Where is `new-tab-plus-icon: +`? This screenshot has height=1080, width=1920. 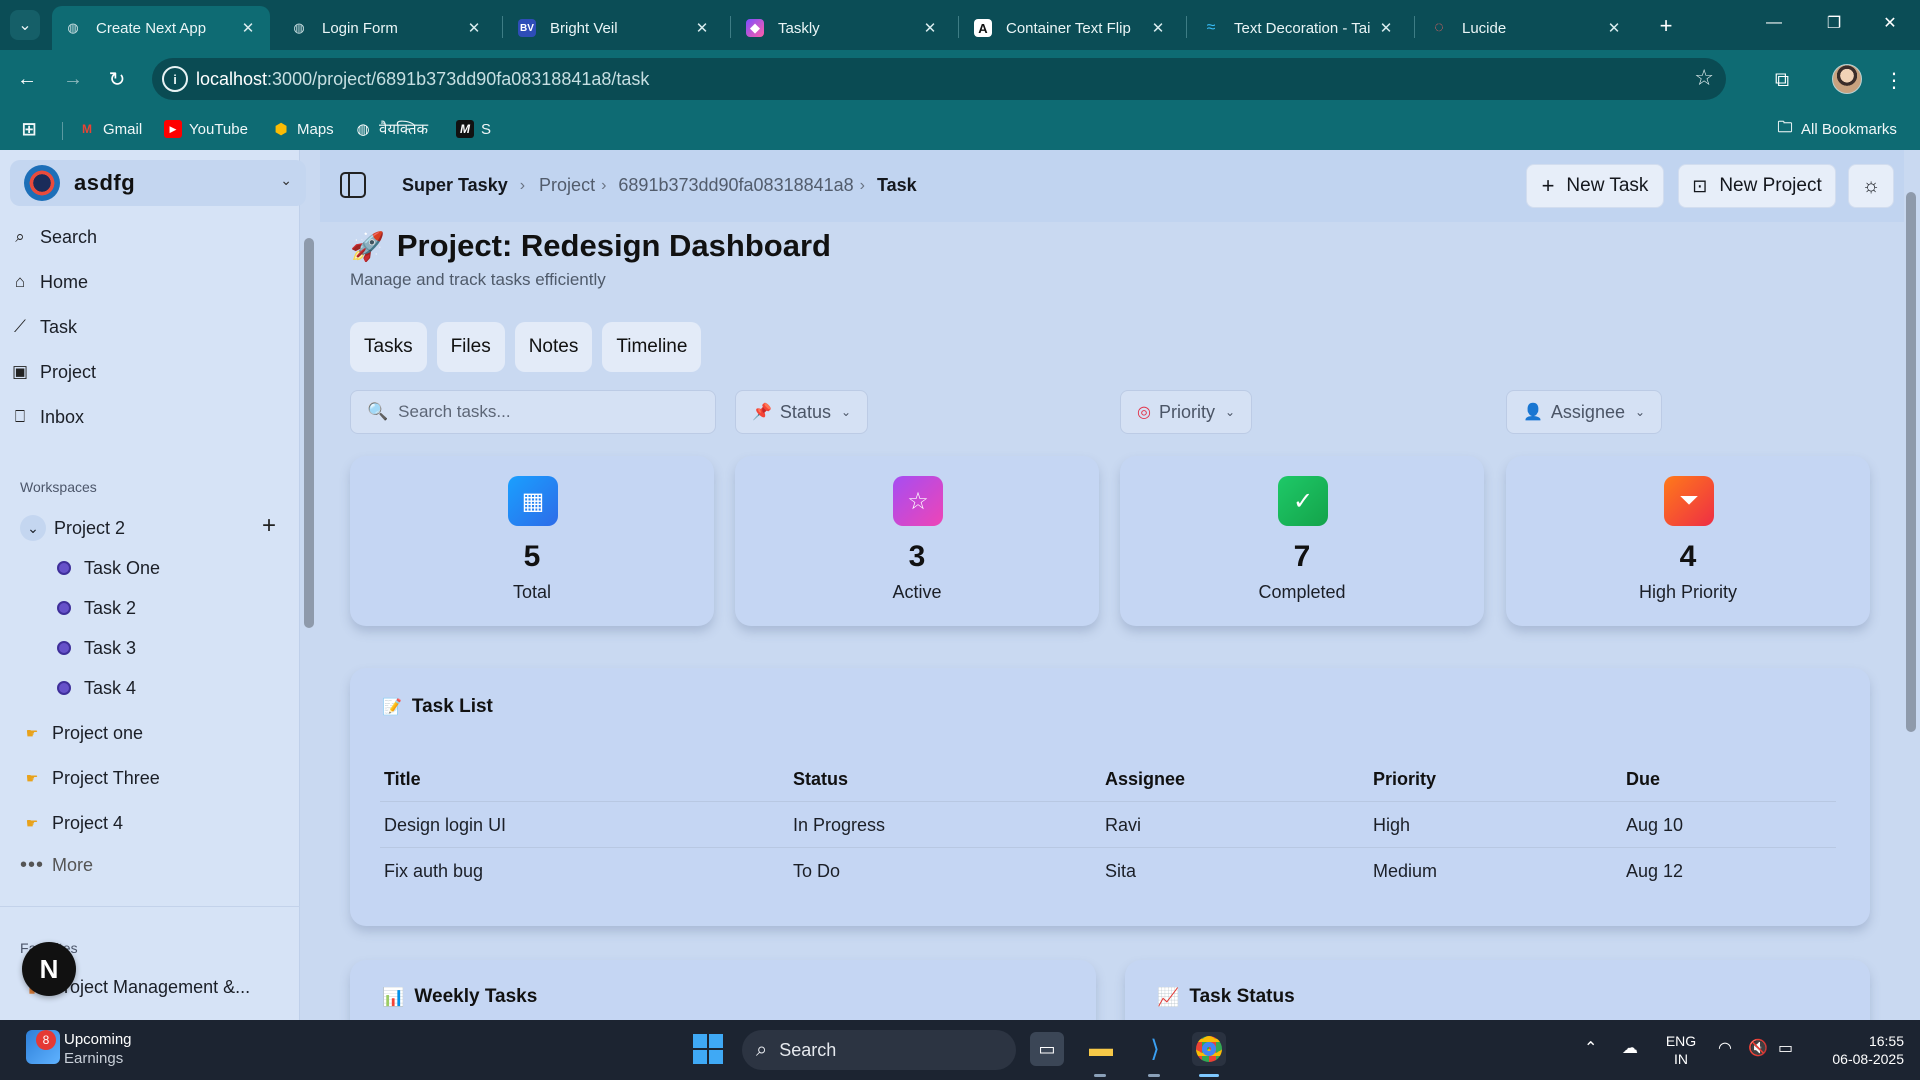 new-tab-plus-icon: + is located at coordinates (1666, 26).